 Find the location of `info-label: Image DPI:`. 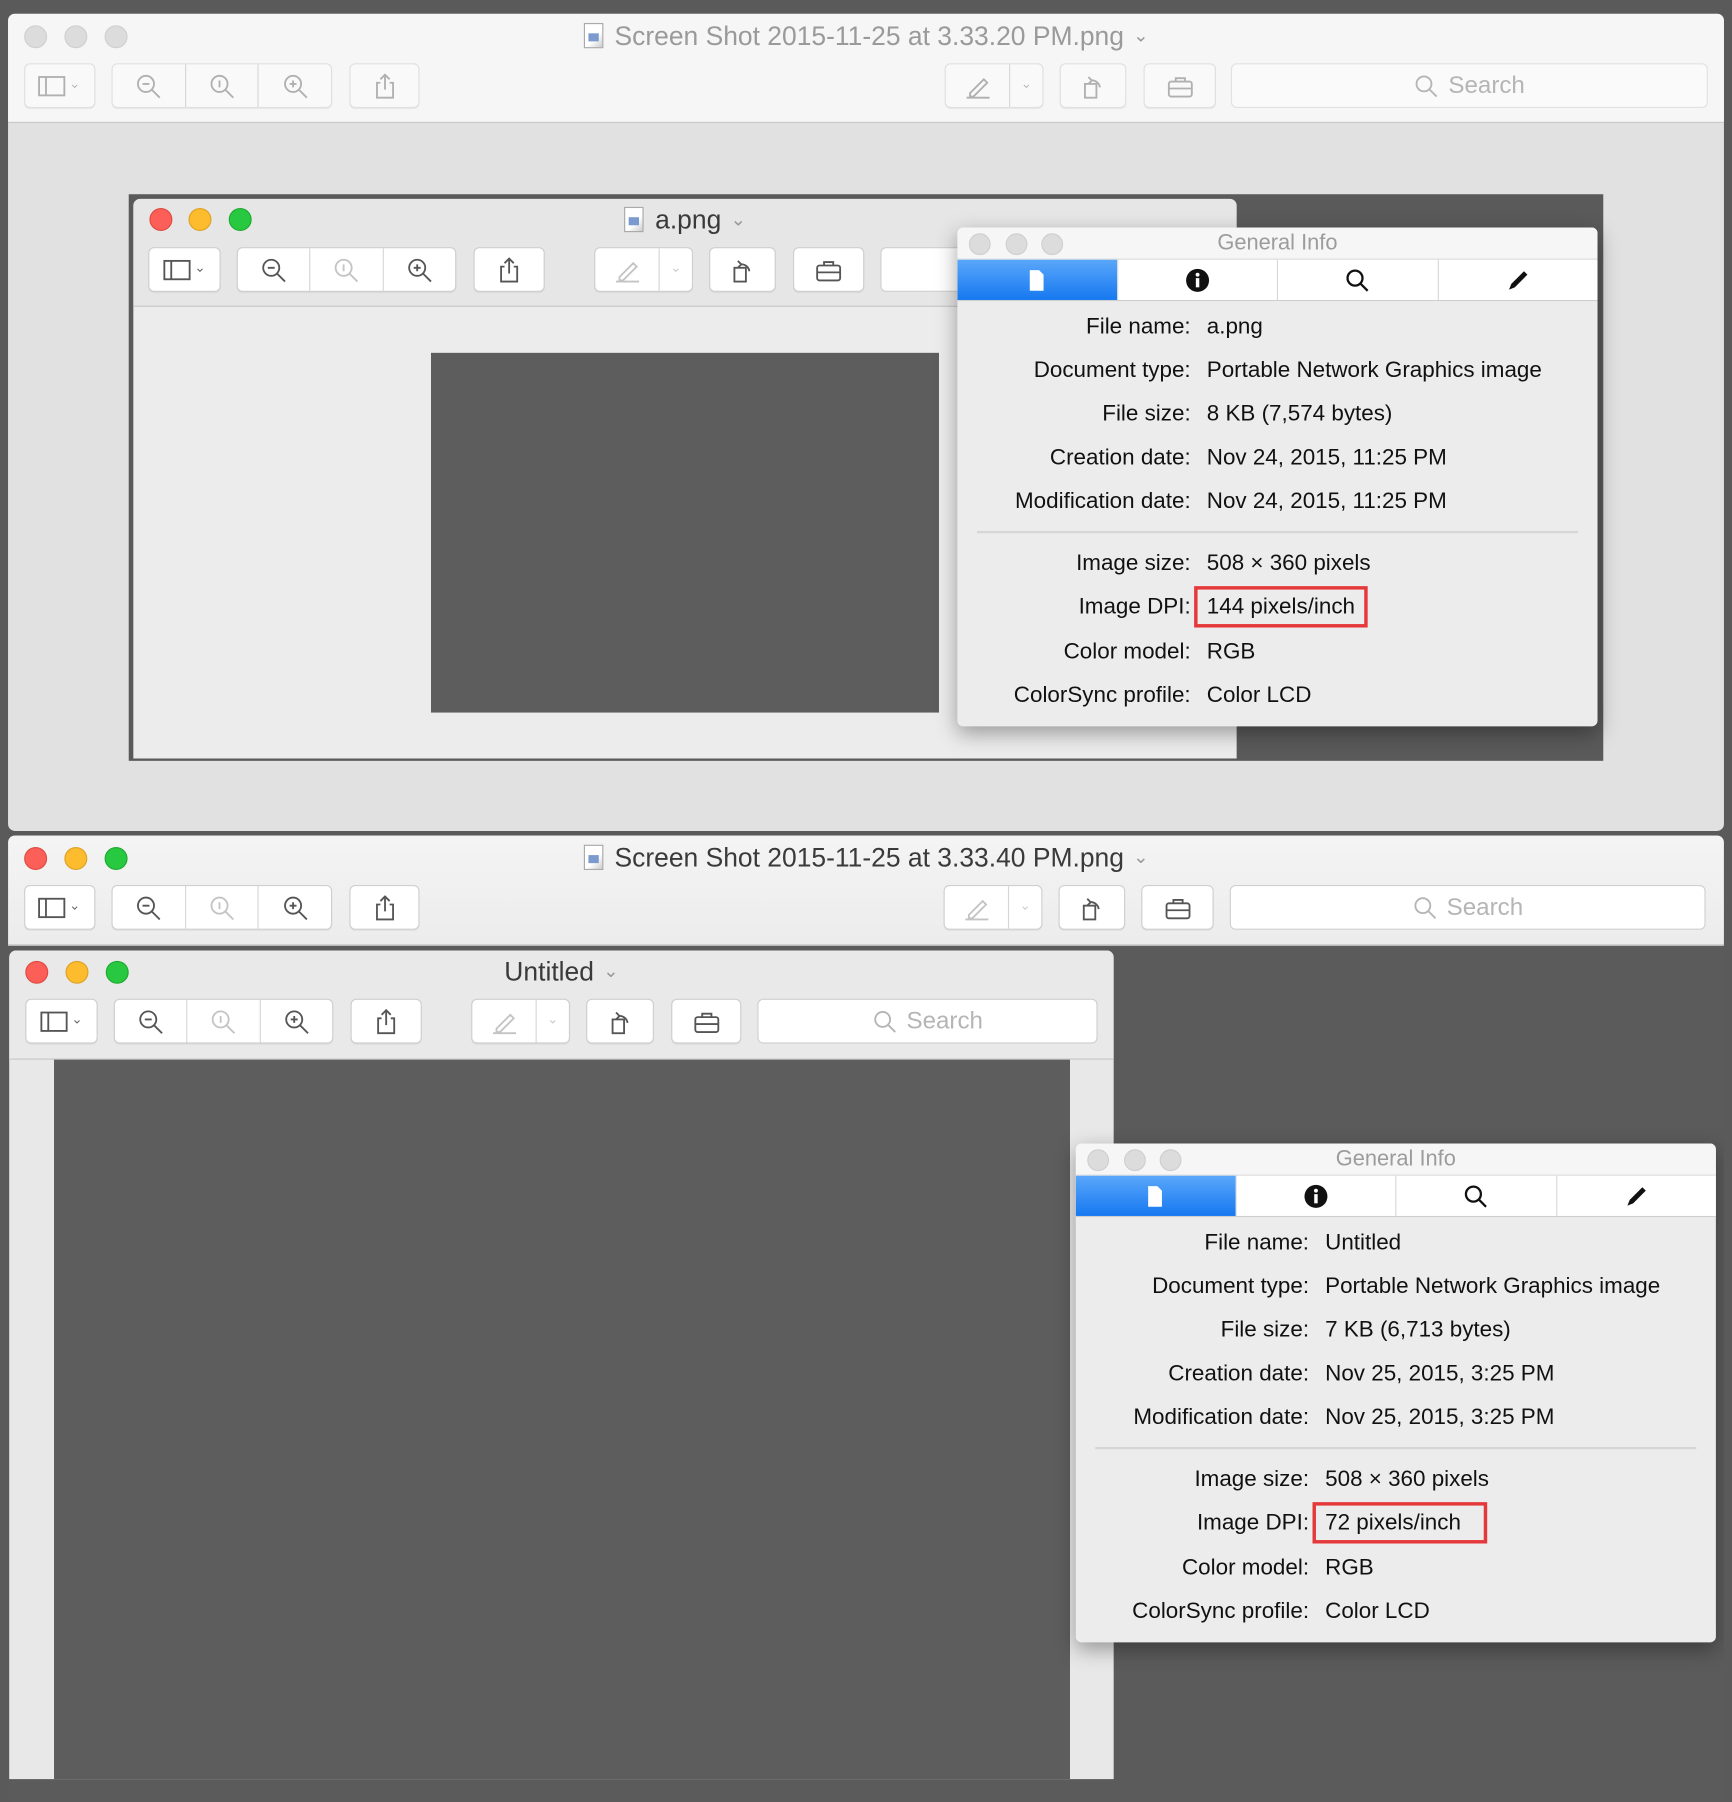

info-label: Image DPI: is located at coordinates (1134, 607).